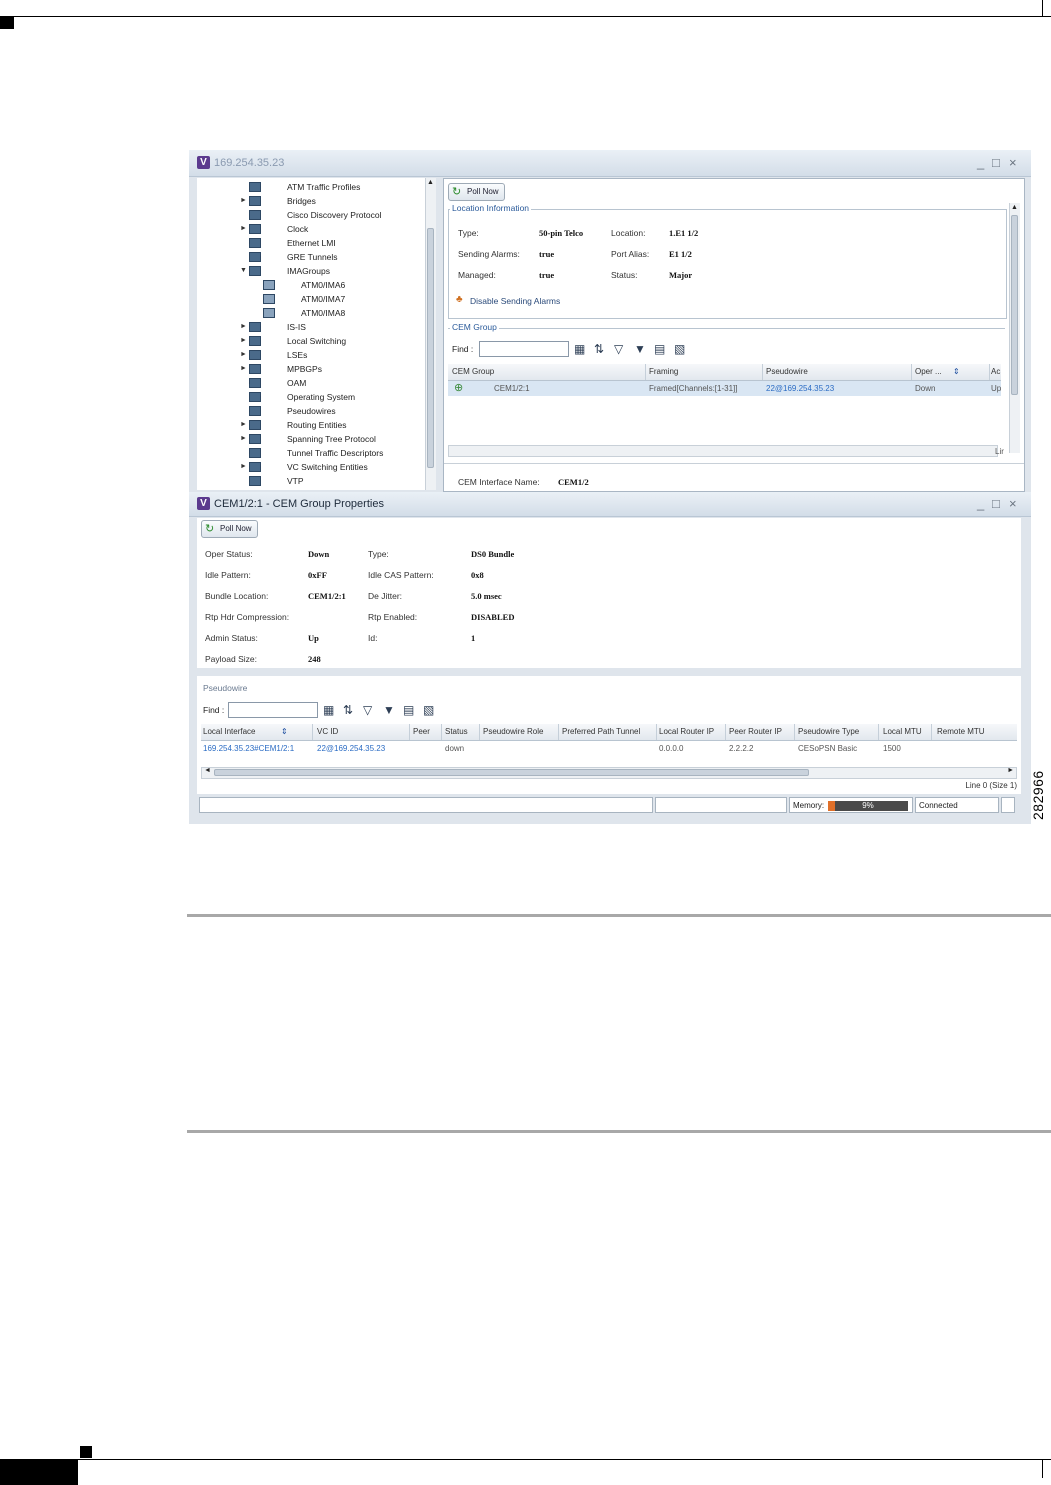 Image resolution: width=1051 pixels, height=1485 pixels. I want to click on tree-item: OAM, so click(310, 383).